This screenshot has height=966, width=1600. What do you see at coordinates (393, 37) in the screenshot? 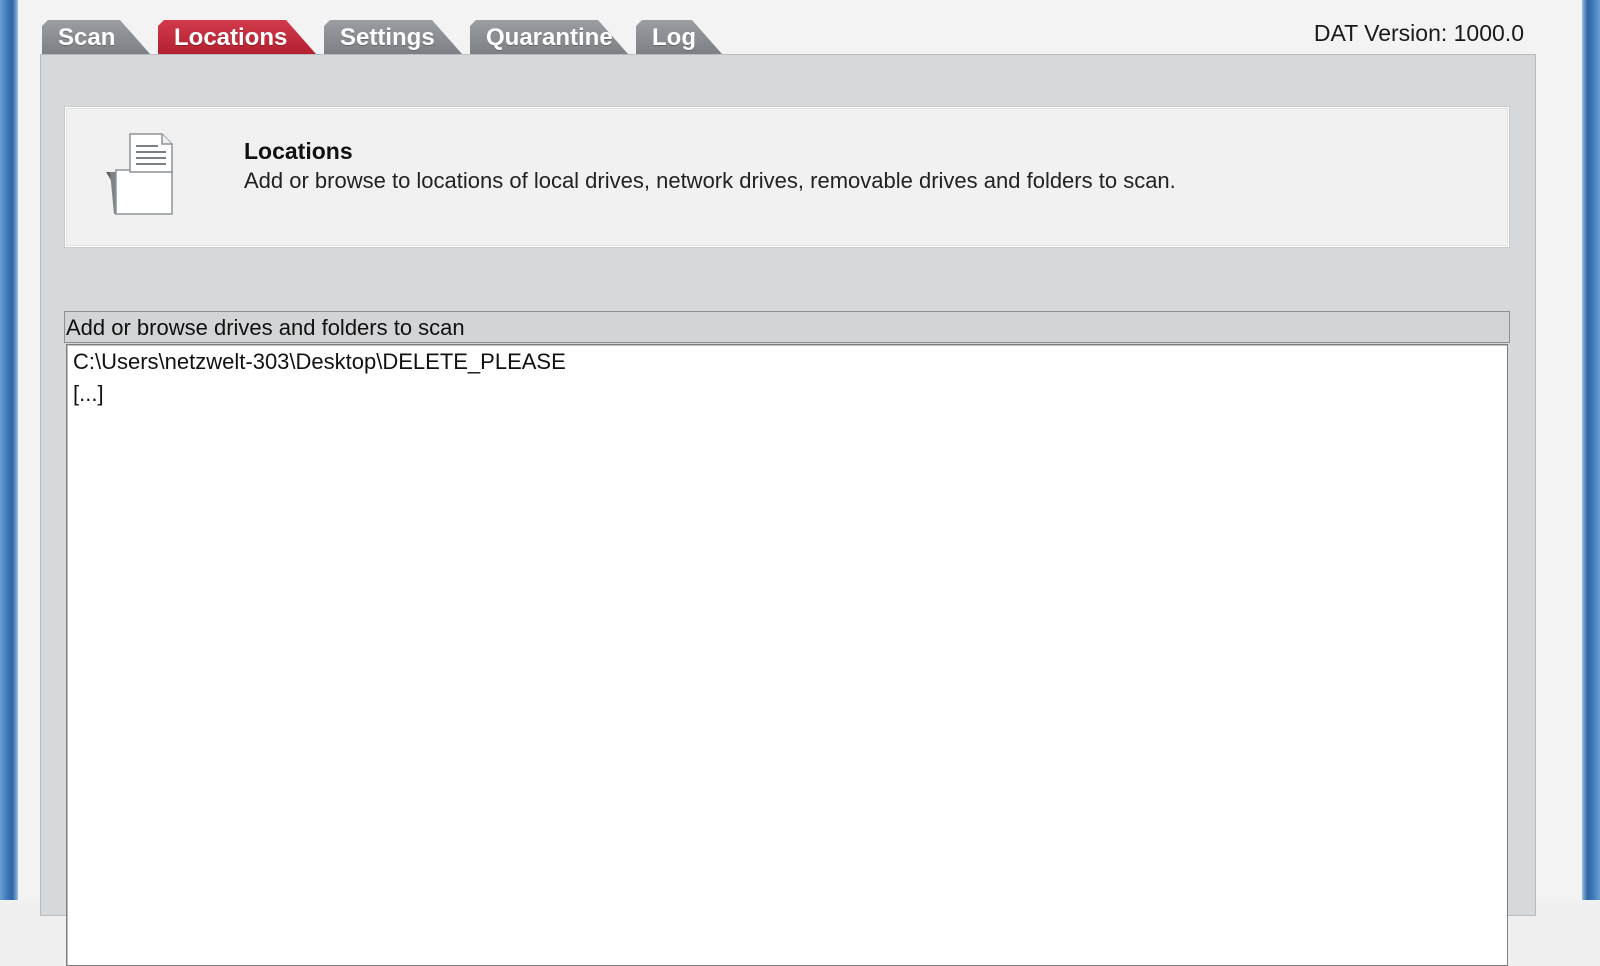
I see `tab-settings: Settings` at bounding box center [393, 37].